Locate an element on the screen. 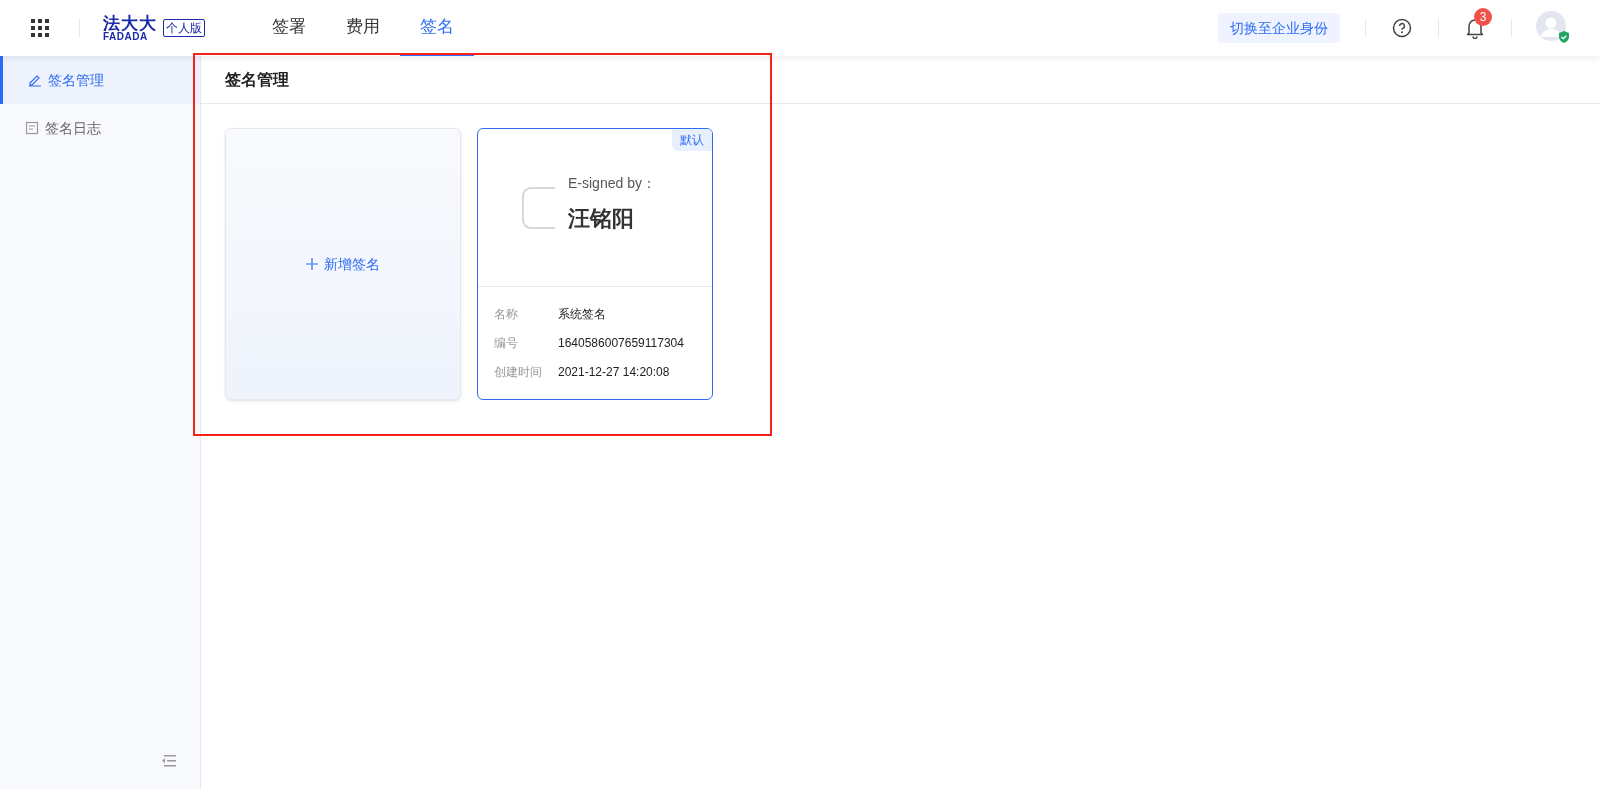 Image resolution: width=1600 pixels, height=789 pixels. logo: 法大大 FADADA is located at coordinates (130, 28).